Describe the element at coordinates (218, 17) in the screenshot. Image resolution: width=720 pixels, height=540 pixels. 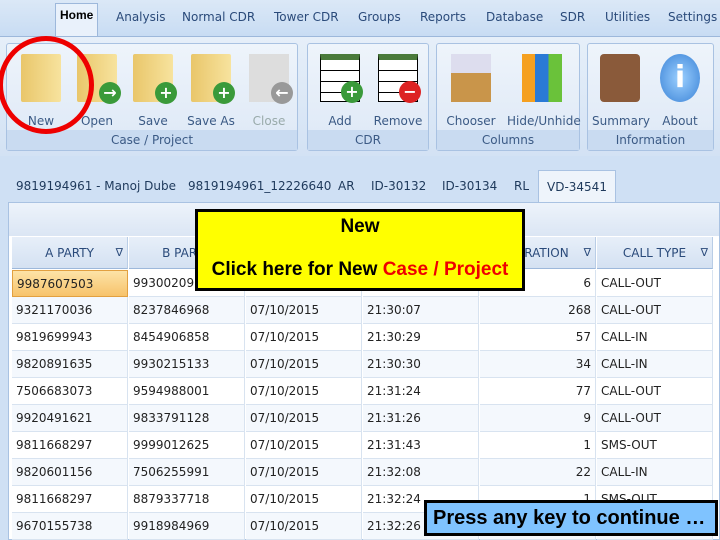
I see `menu-normal-cdr: Normal CDR` at that location.